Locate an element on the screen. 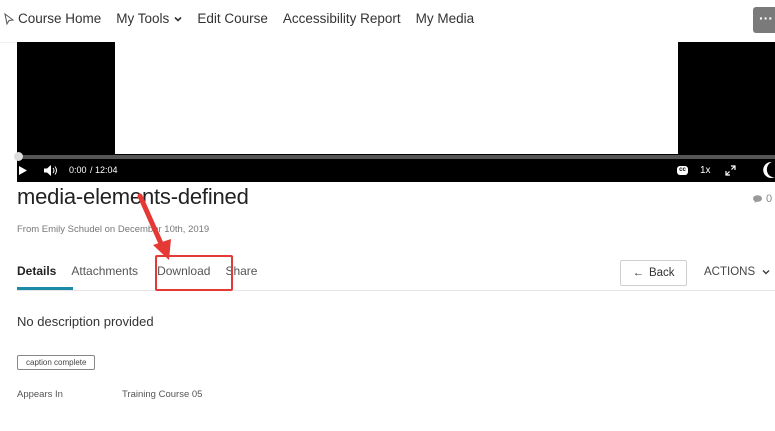 The image size is (775, 431). annotation-arrow-icon is located at coordinates (154, 226).